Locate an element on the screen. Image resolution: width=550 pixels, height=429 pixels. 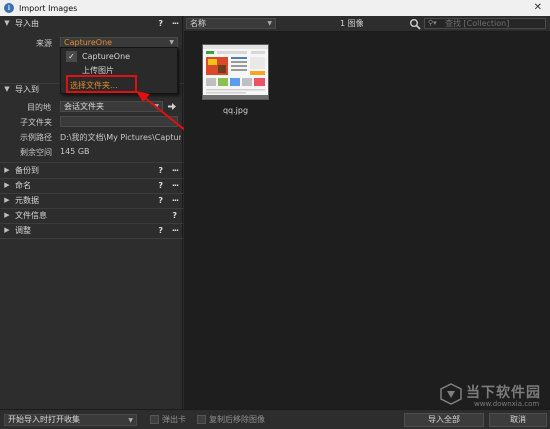
destination-label: 目的地 is located at coordinates (39, 107).